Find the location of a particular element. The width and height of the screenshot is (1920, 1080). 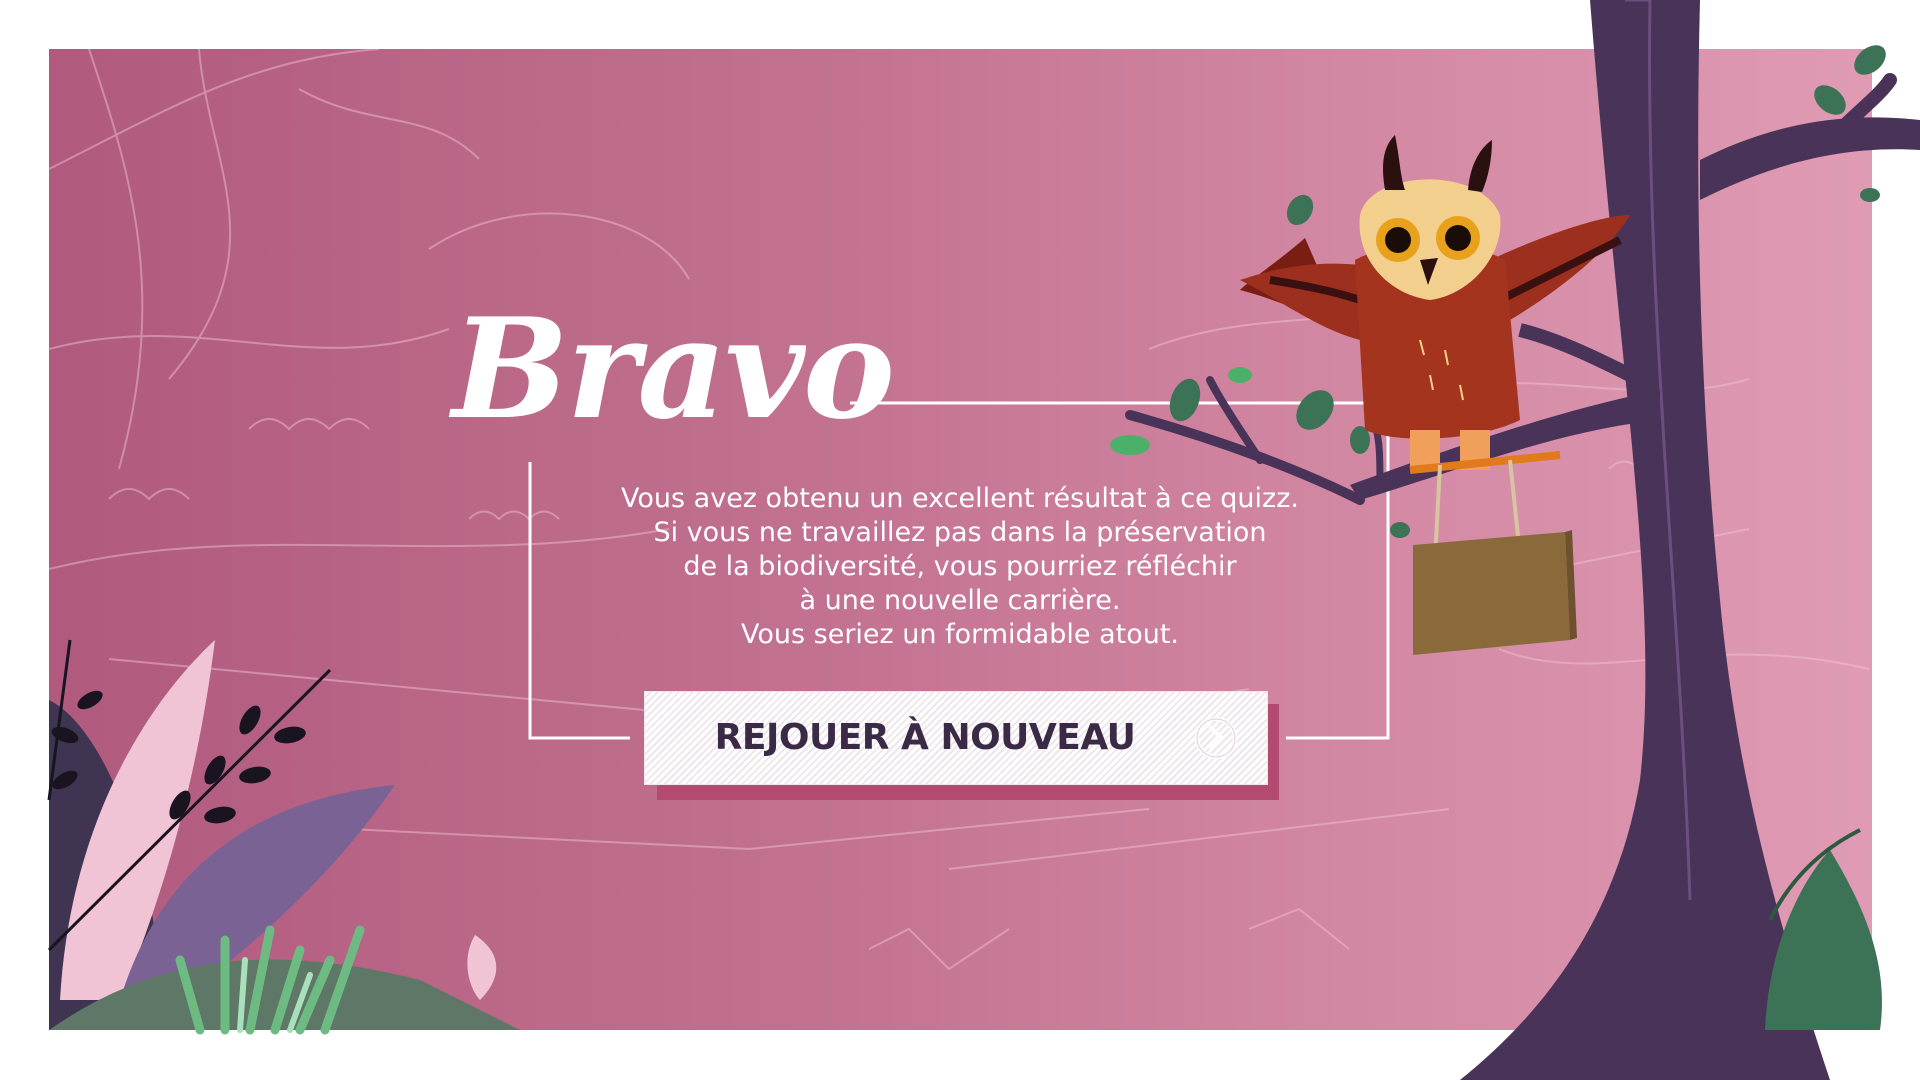

replay-button: REJOUER À NOUVEAU is located at coordinates (956, 738).